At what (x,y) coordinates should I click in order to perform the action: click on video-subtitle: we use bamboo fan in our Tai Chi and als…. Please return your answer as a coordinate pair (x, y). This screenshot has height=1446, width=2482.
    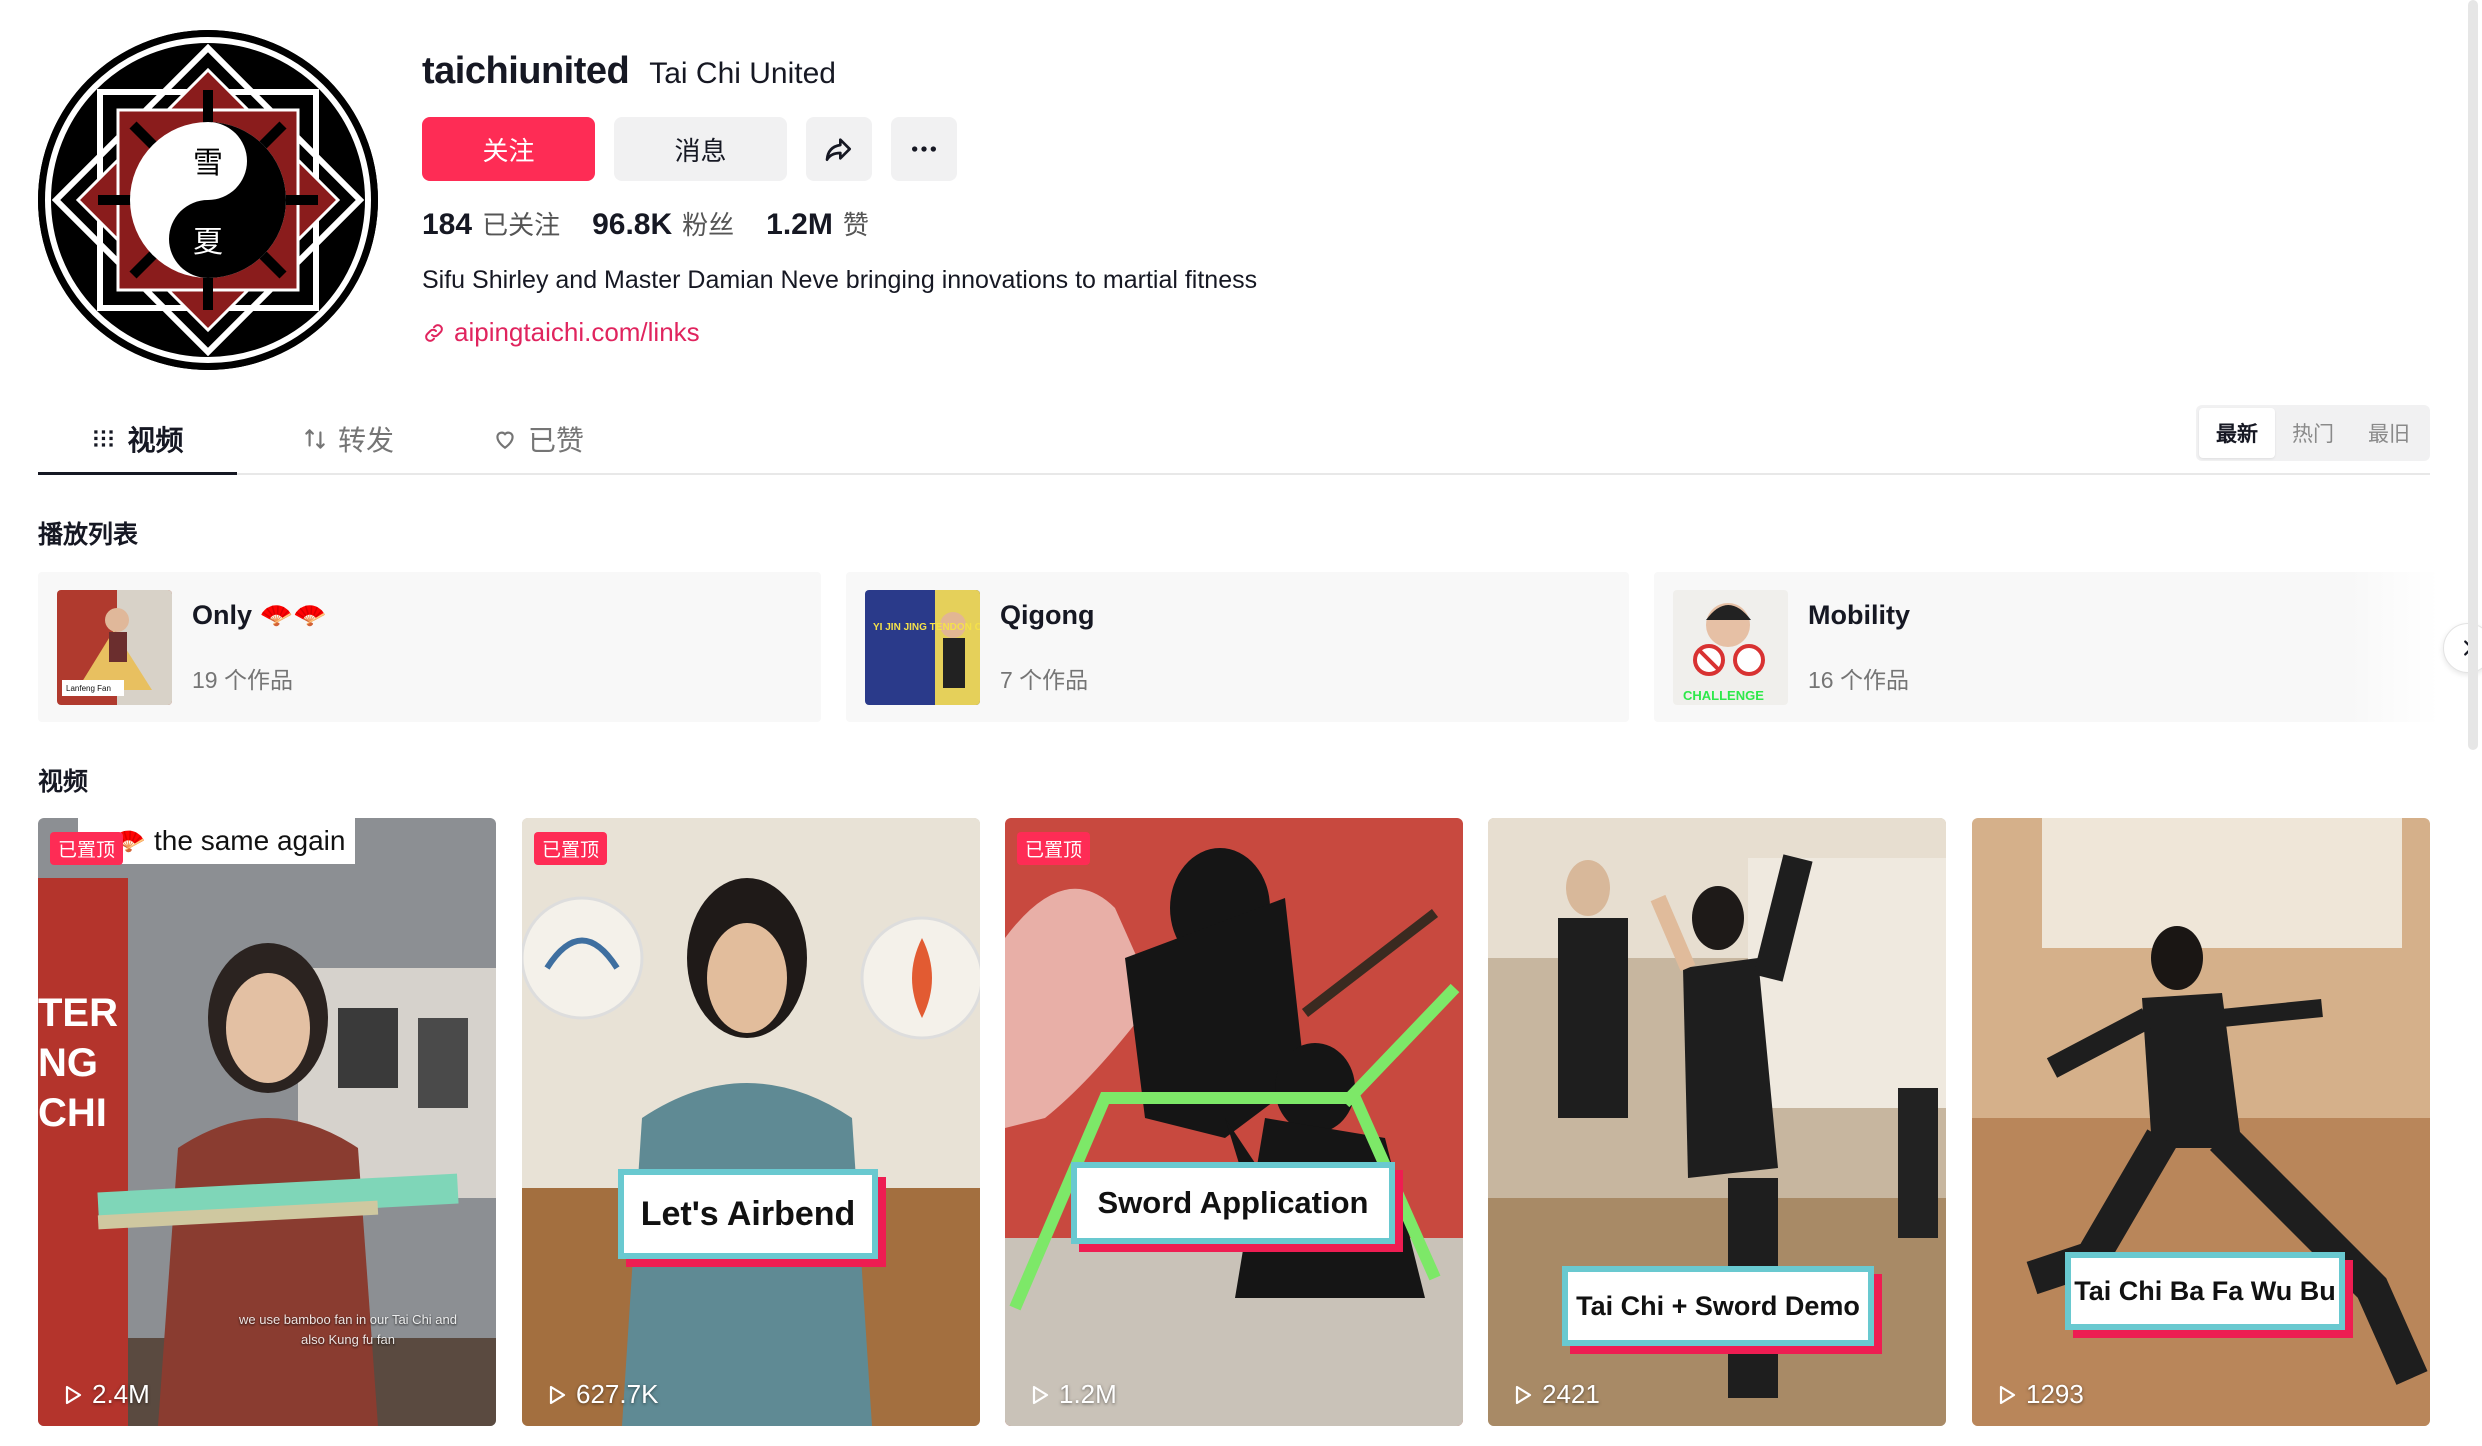
    Looking at the image, I should click on (347, 1329).